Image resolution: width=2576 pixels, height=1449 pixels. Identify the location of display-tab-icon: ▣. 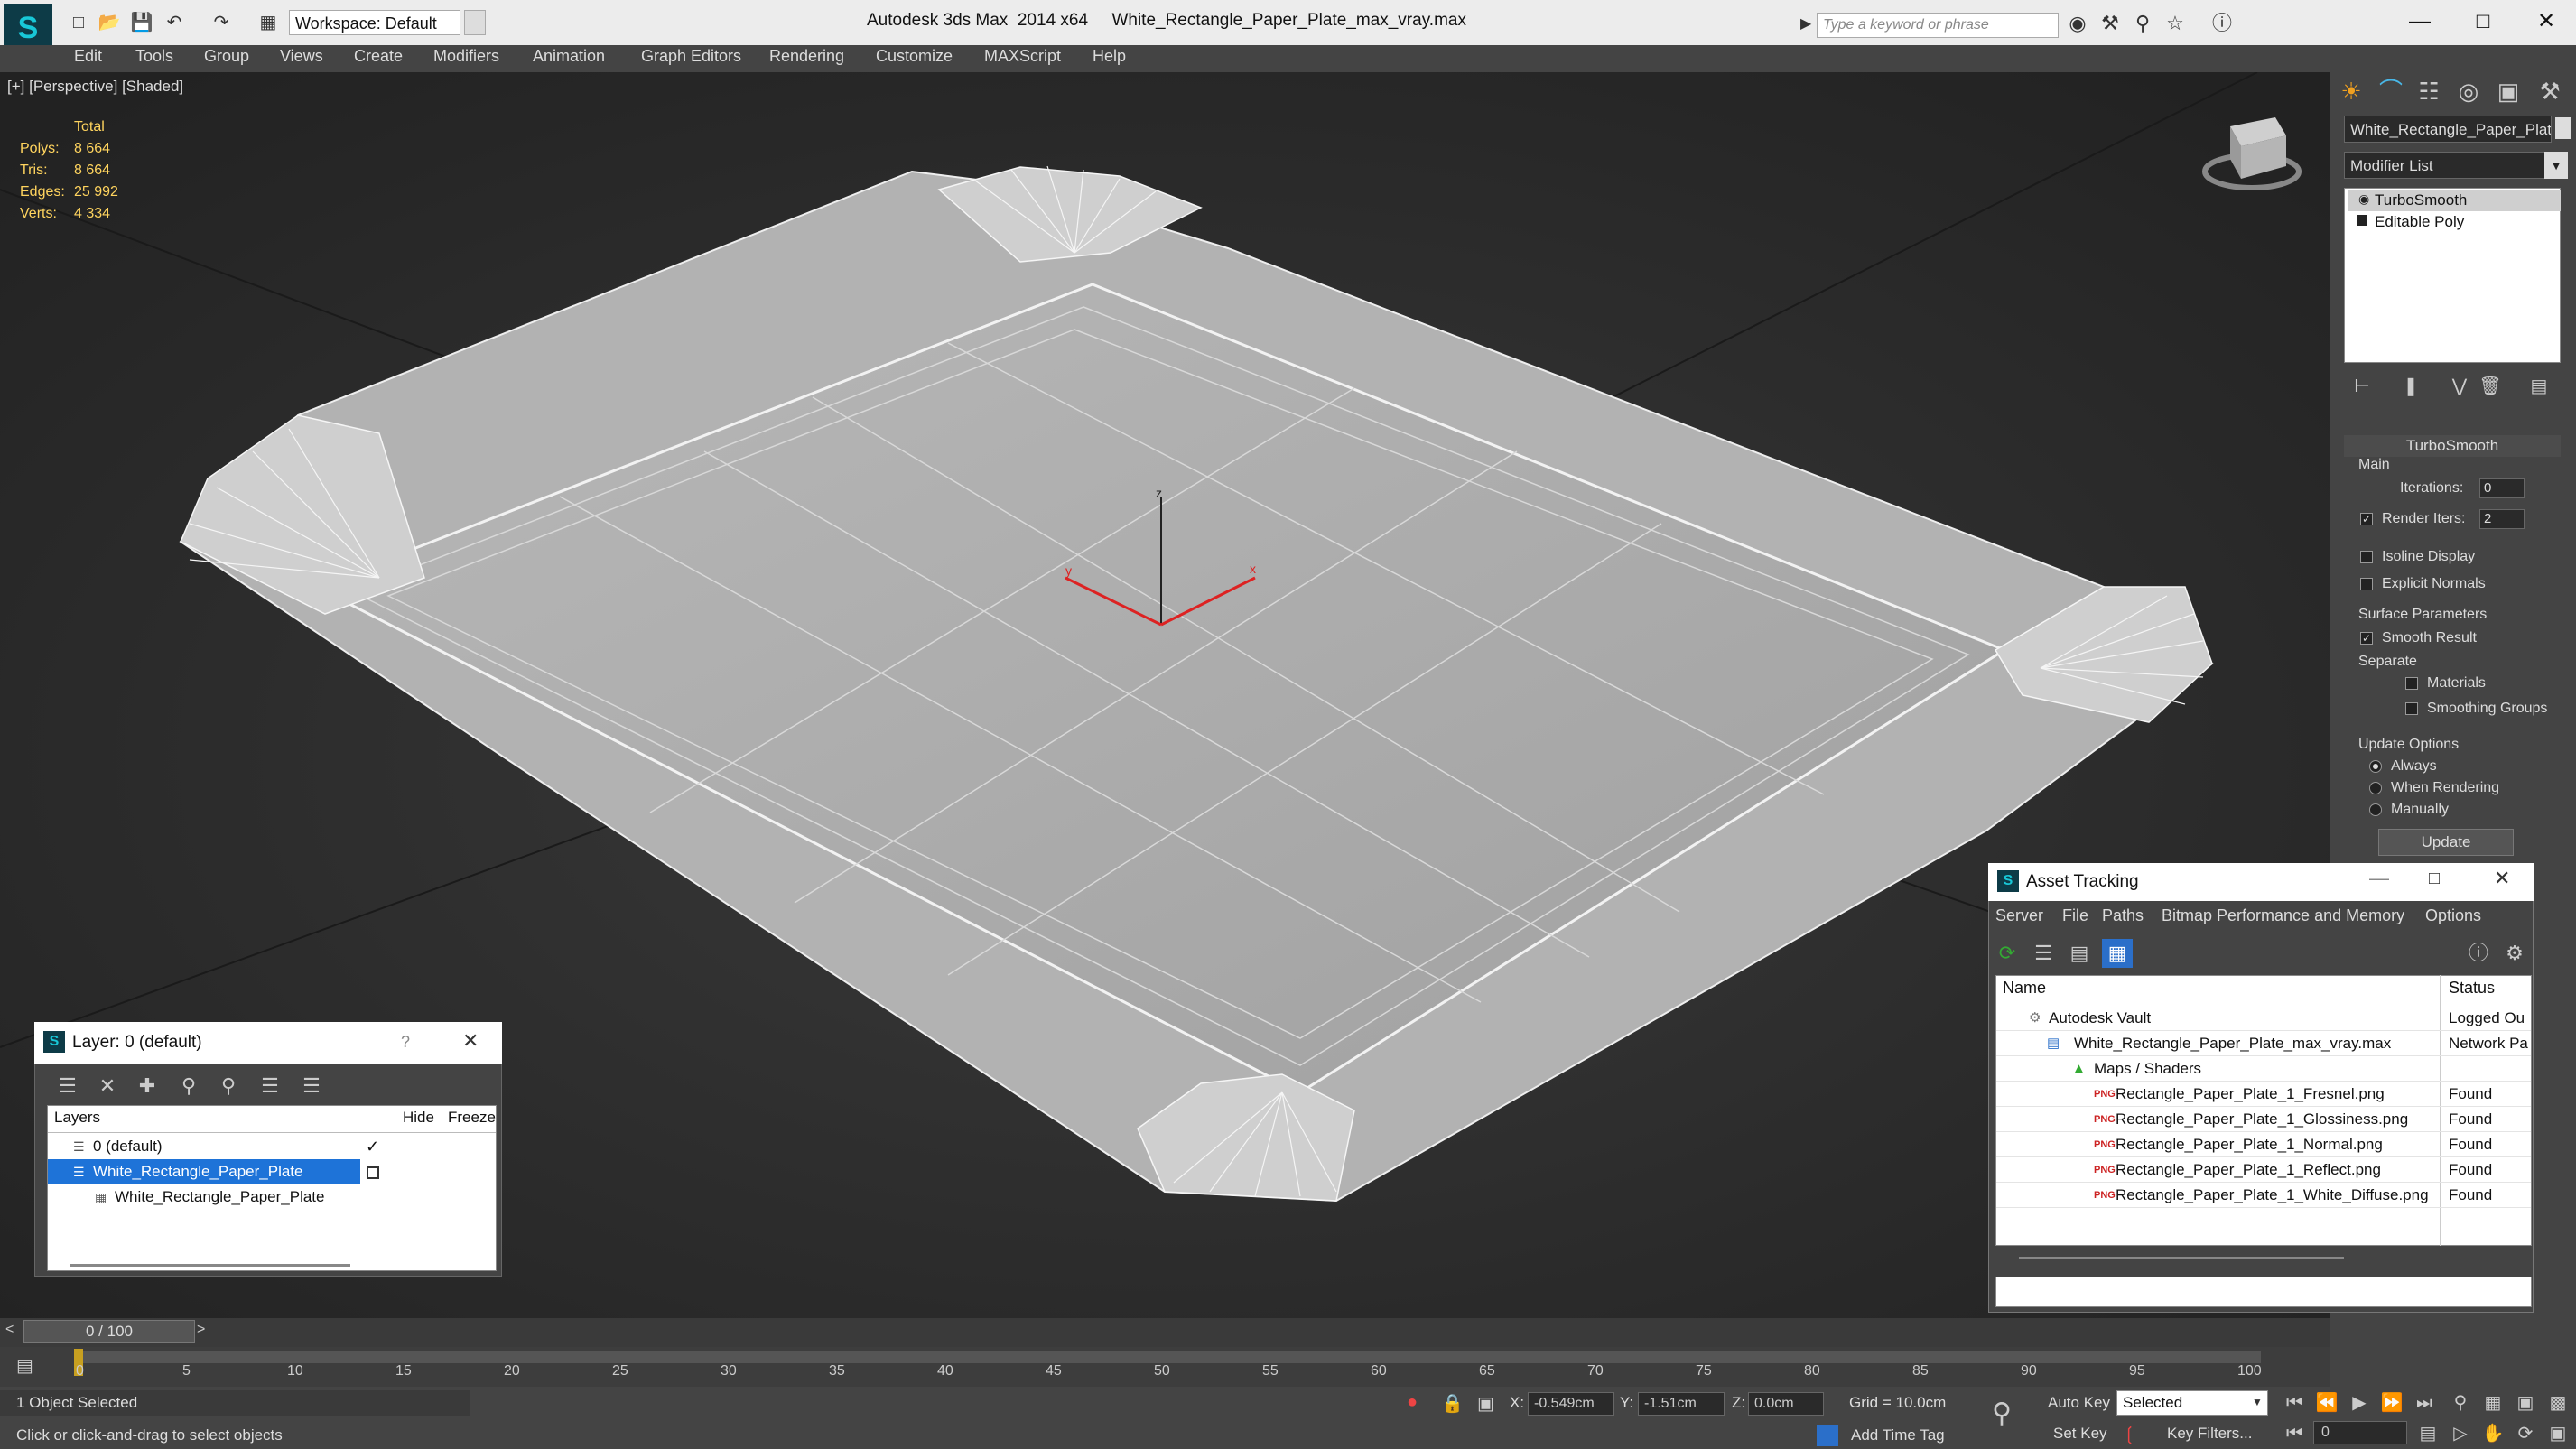
(2508, 91).